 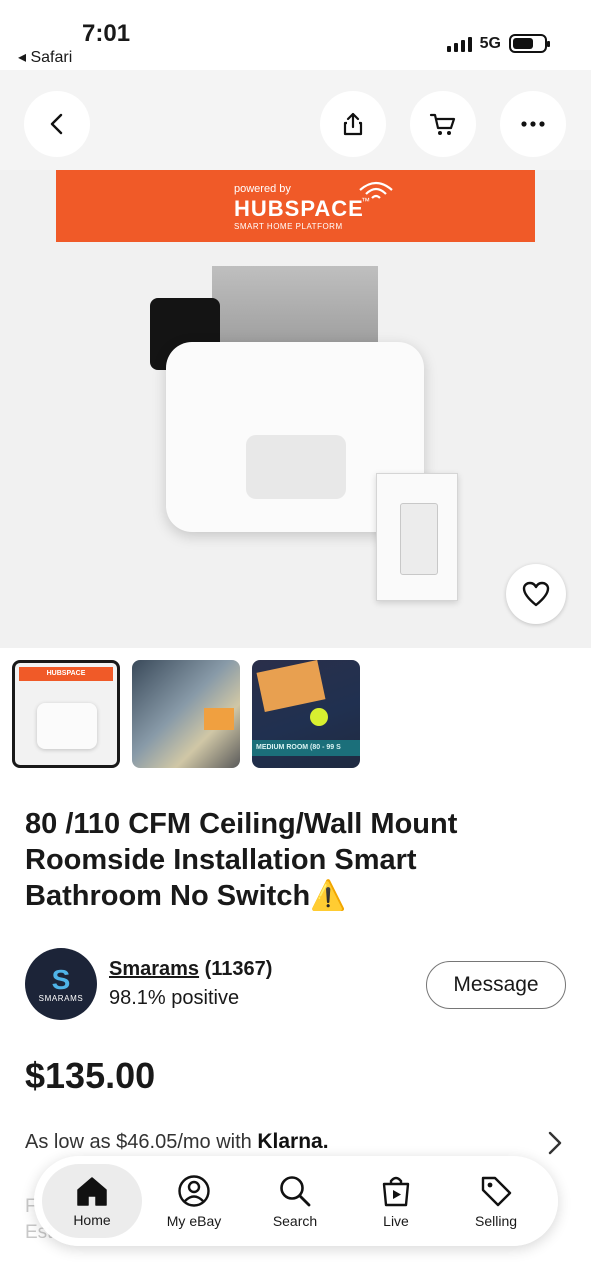 I want to click on thumbnail-strip-text: MEDIUM ROOM (80 - 99 S, so click(x=298, y=747).